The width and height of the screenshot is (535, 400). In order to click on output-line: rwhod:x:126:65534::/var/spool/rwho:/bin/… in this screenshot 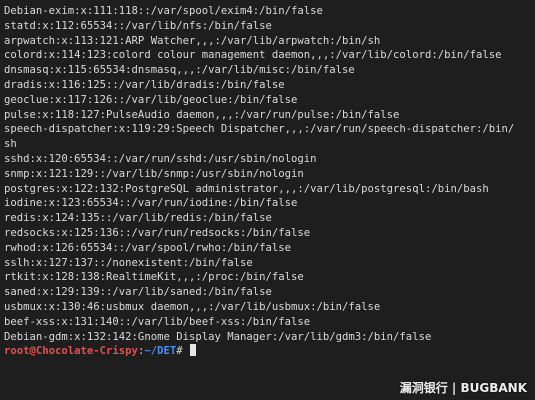, I will do `click(148, 247)`.